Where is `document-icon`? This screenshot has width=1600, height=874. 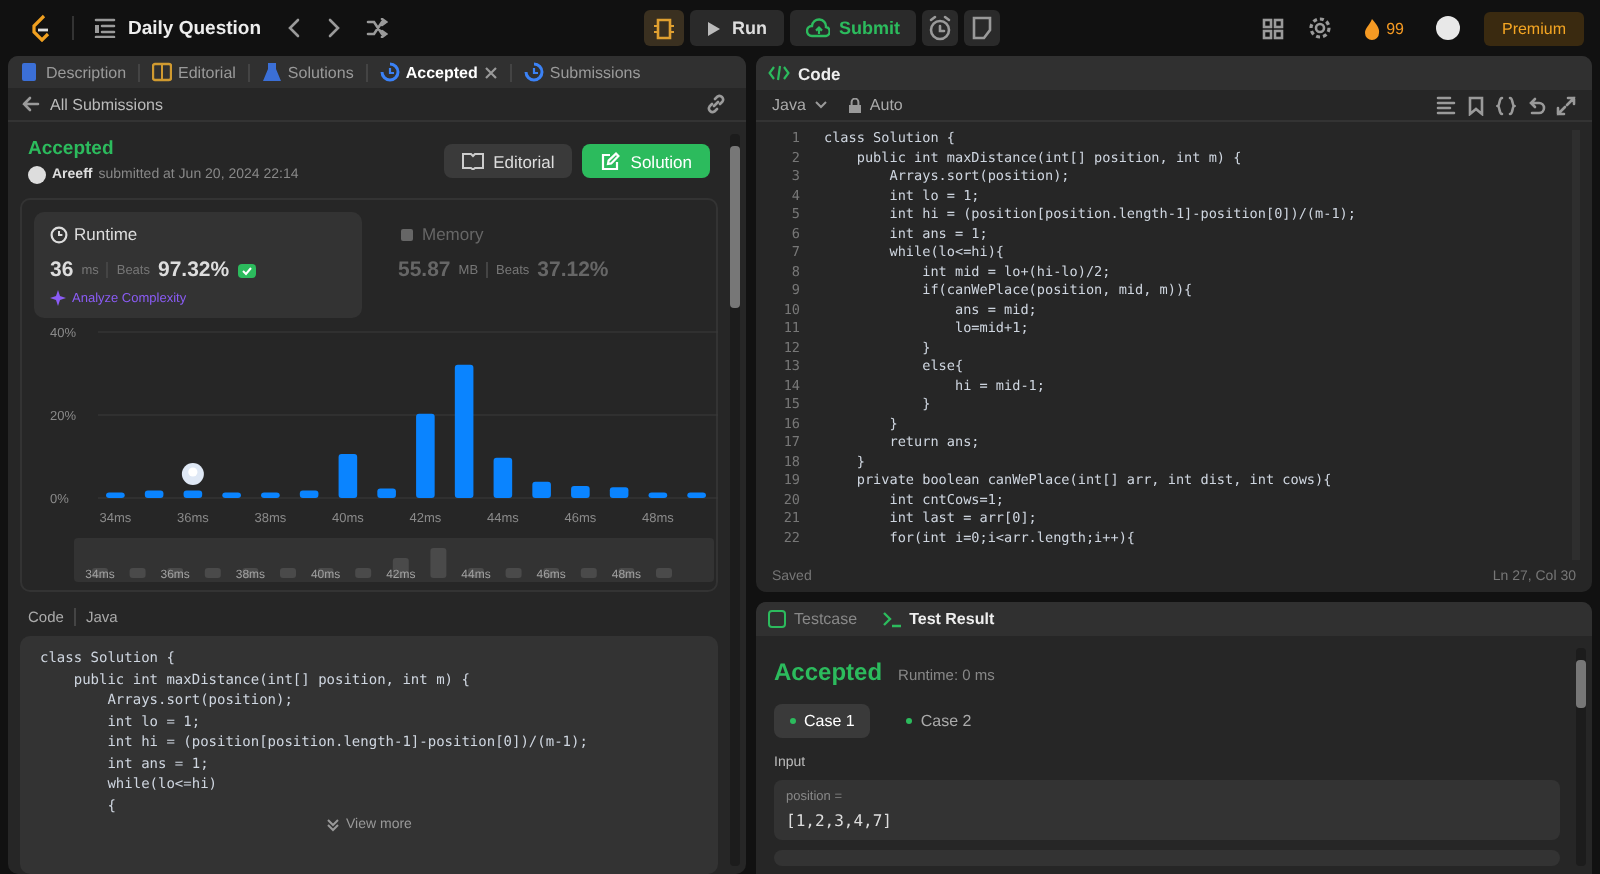
document-icon is located at coordinates (30, 72).